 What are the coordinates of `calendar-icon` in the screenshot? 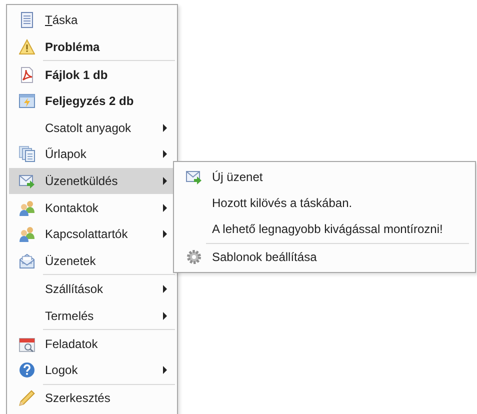 It's located at (27, 344).